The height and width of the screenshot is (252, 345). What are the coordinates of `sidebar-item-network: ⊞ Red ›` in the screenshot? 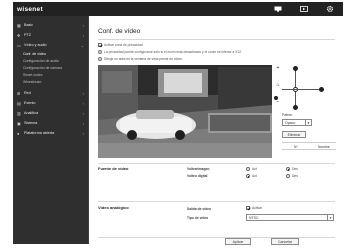 It's located at (50, 93).